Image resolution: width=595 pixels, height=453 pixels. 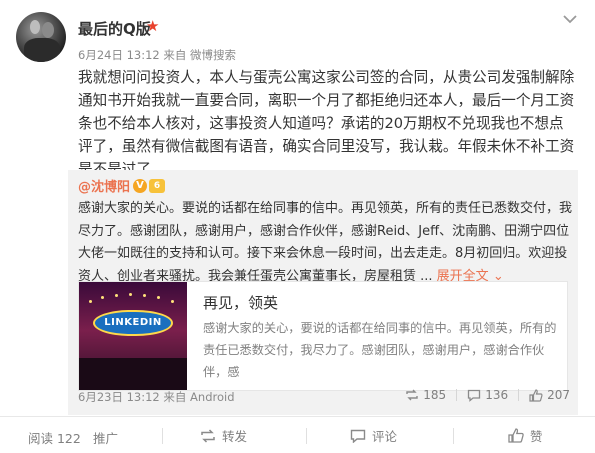 What do you see at coordinates (54, 438) in the screenshot?
I see `read-count: 阅读 122` at bounding box center [54, 438].